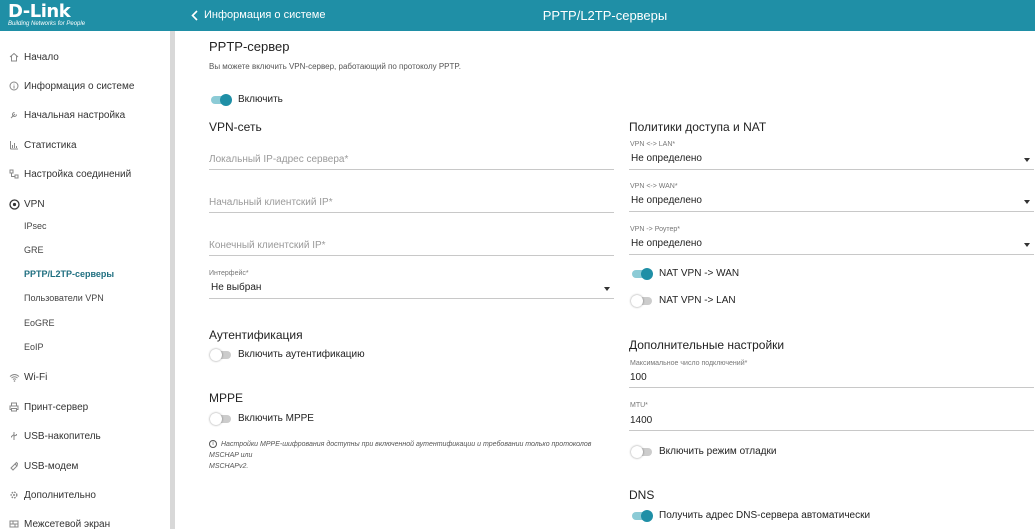 Image resolution: width=1035 pixels, height=529 pixels. Describe the element at coordinates (698, 127) in the screenshot. I see `section-title-policies: Политики доступа и NAT` at that location.